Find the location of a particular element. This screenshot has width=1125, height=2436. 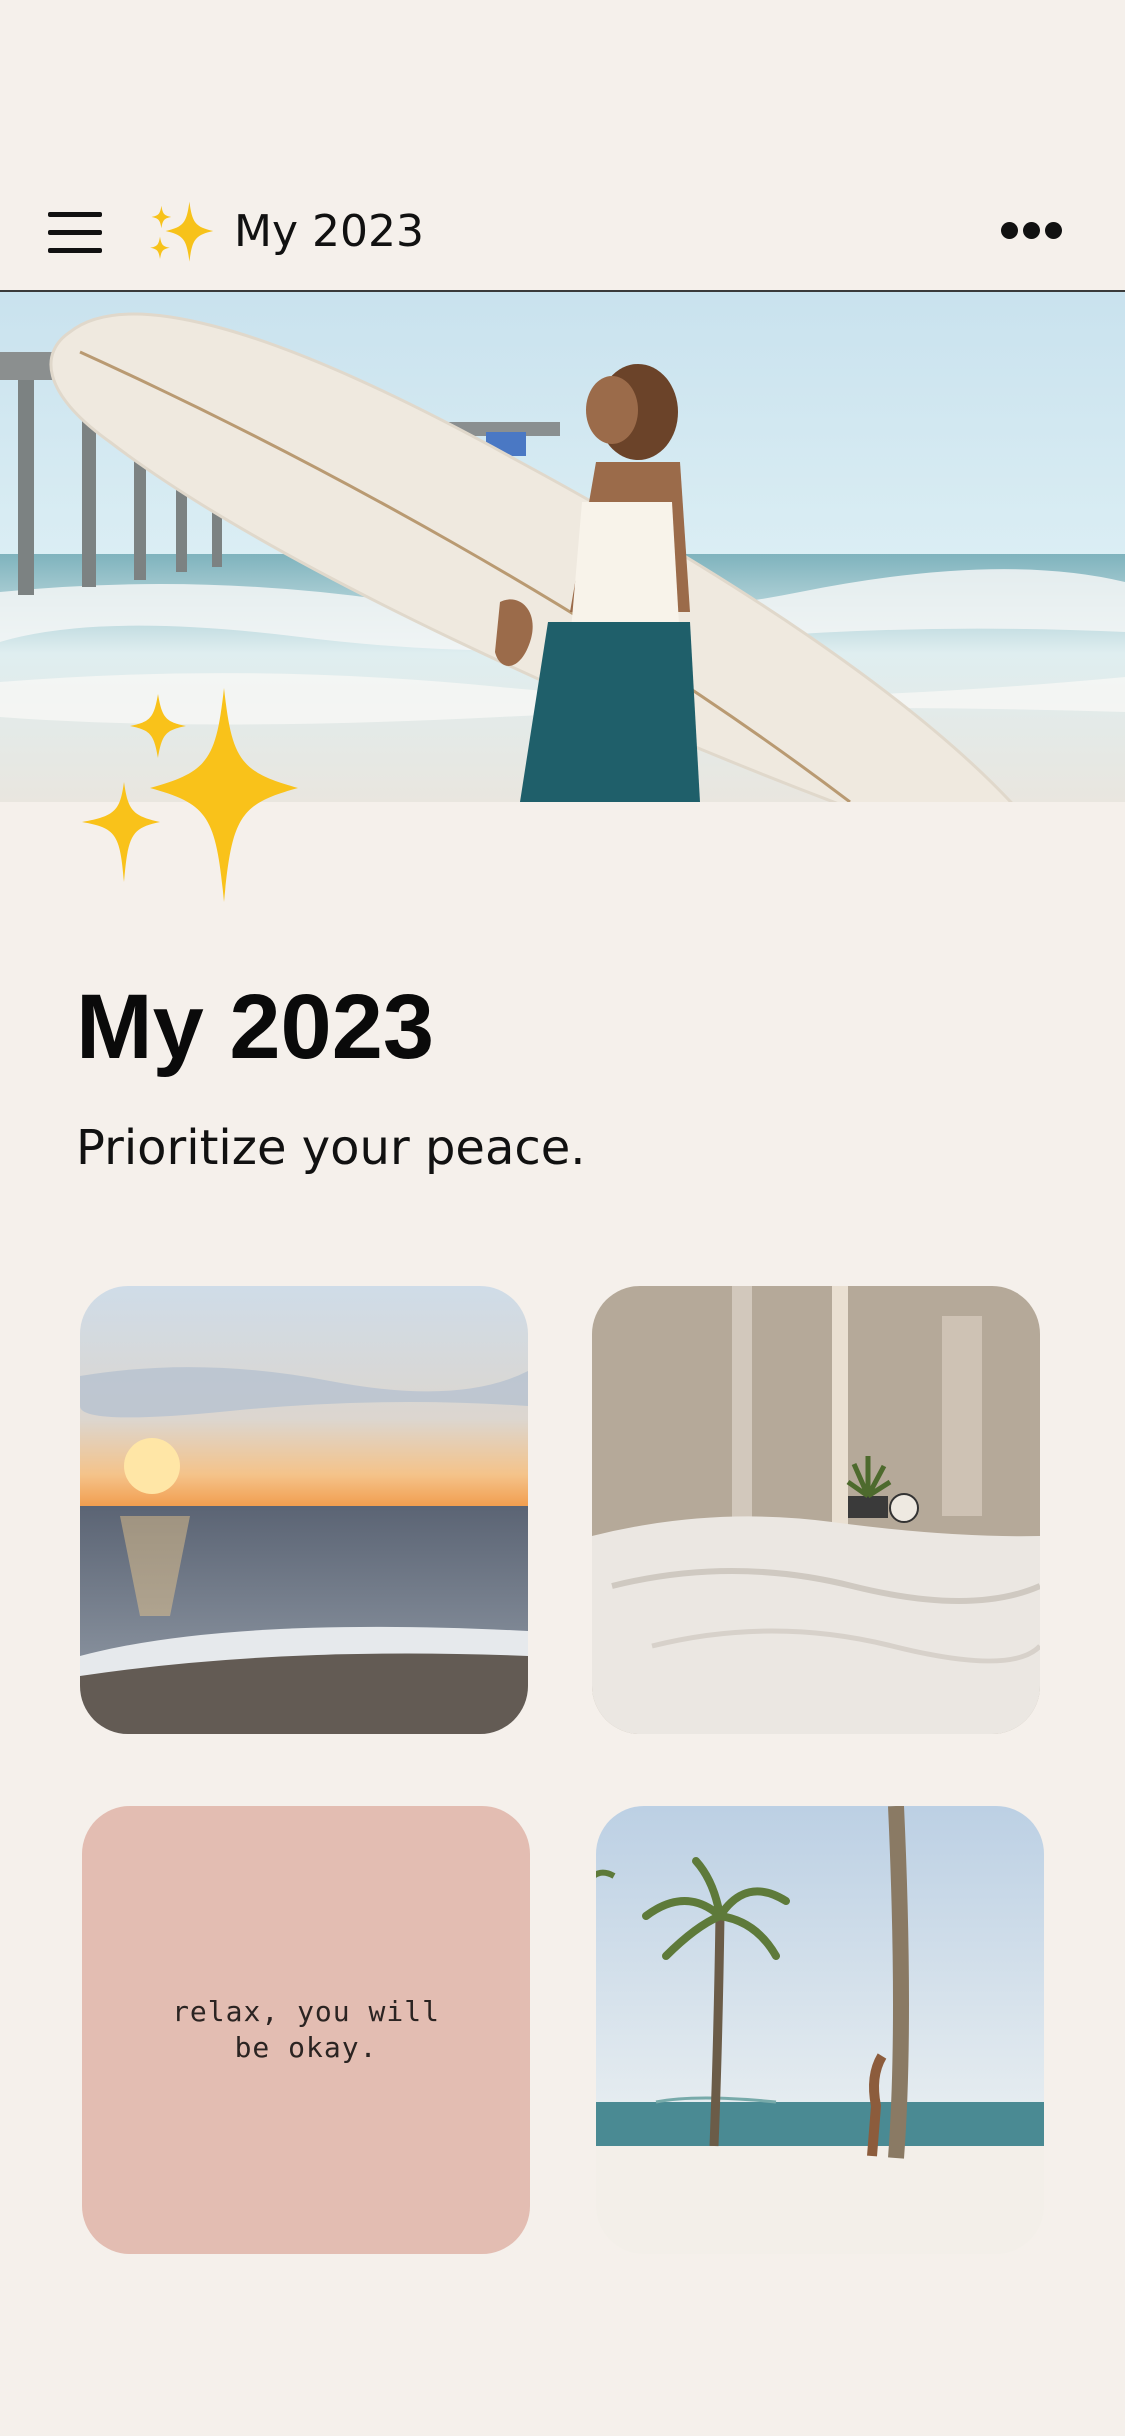

moodboard-tile-palms is located at coordinates (820, 2030).